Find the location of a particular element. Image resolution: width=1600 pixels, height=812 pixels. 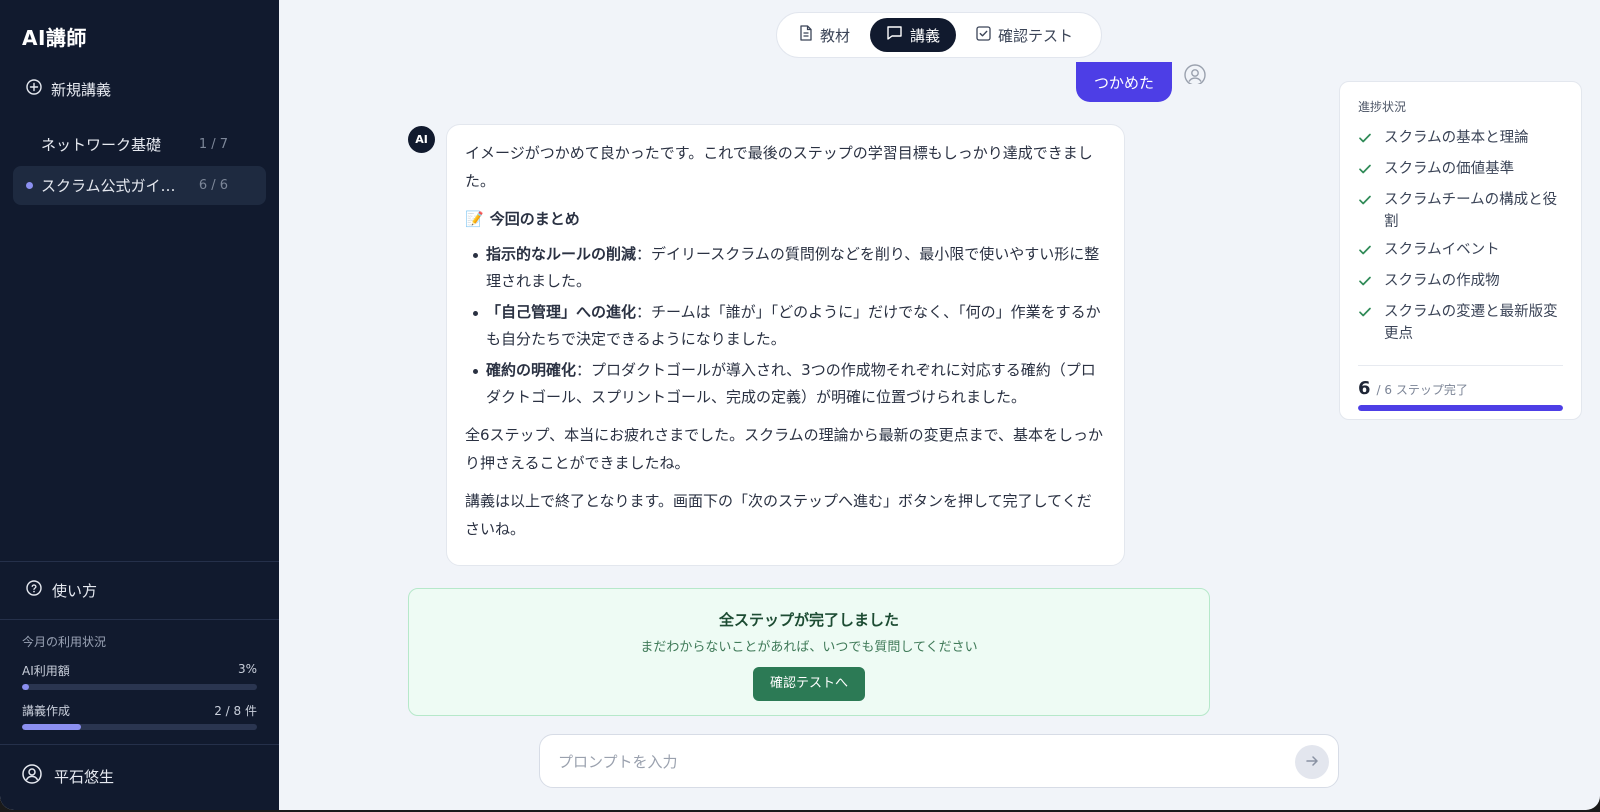

progress-title: 進捗状況 is located at coordinates (1382, 107).